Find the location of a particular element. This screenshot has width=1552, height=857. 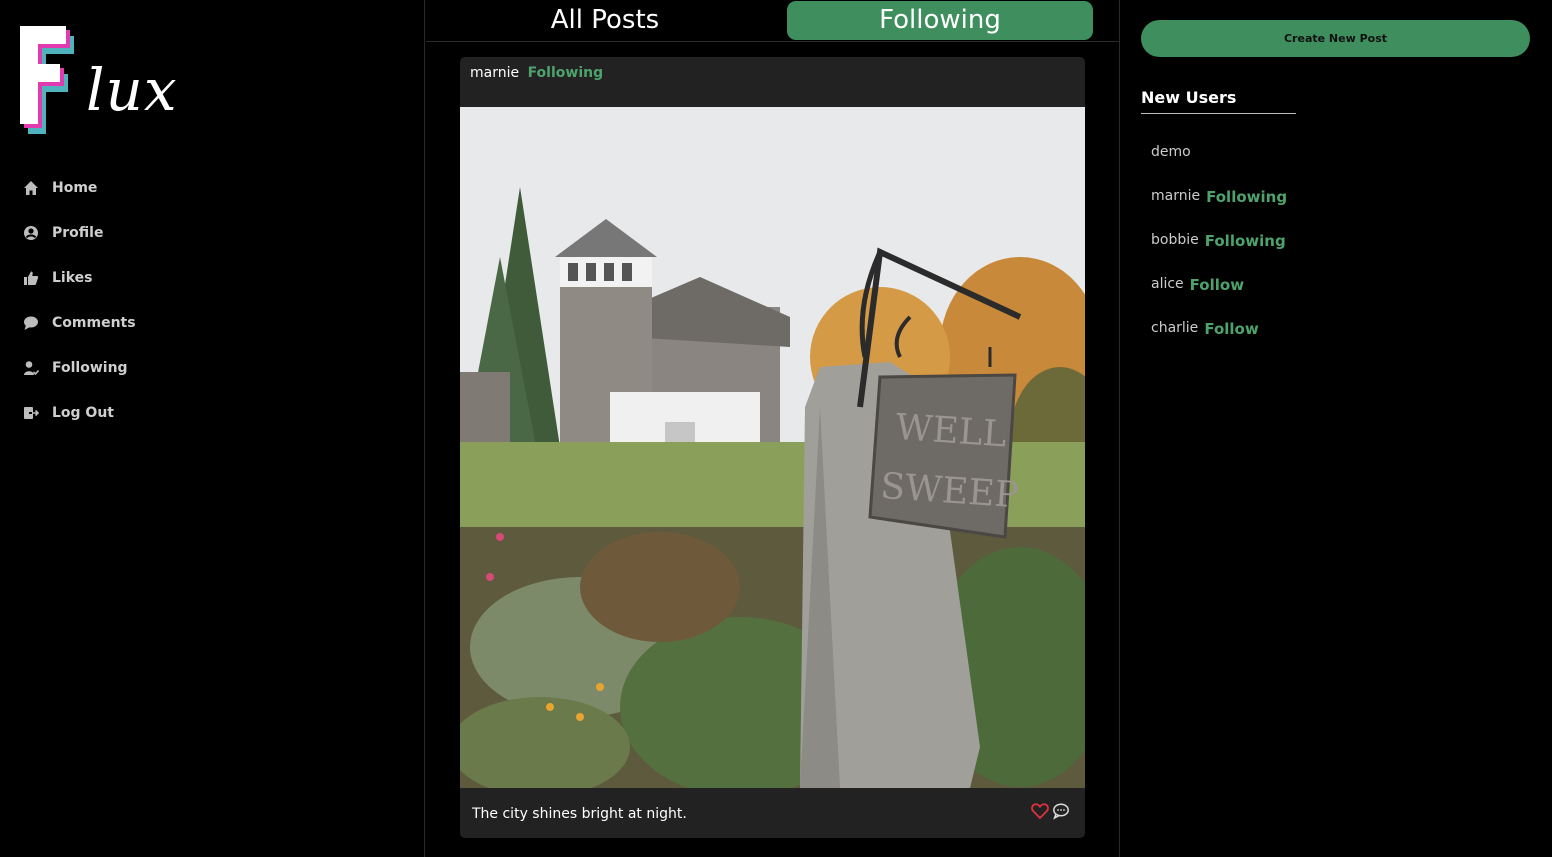

tab-all-posts: All Posts is located at coordinates (605, 20).